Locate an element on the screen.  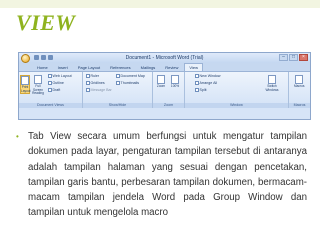
macros-icon is located at coordinates (299, 79).